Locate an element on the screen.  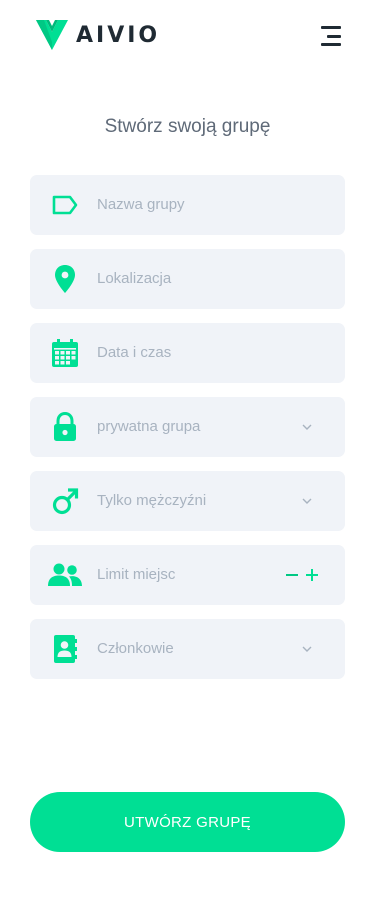
date-time-field: Data i czas is located at coordinates (187, 353).